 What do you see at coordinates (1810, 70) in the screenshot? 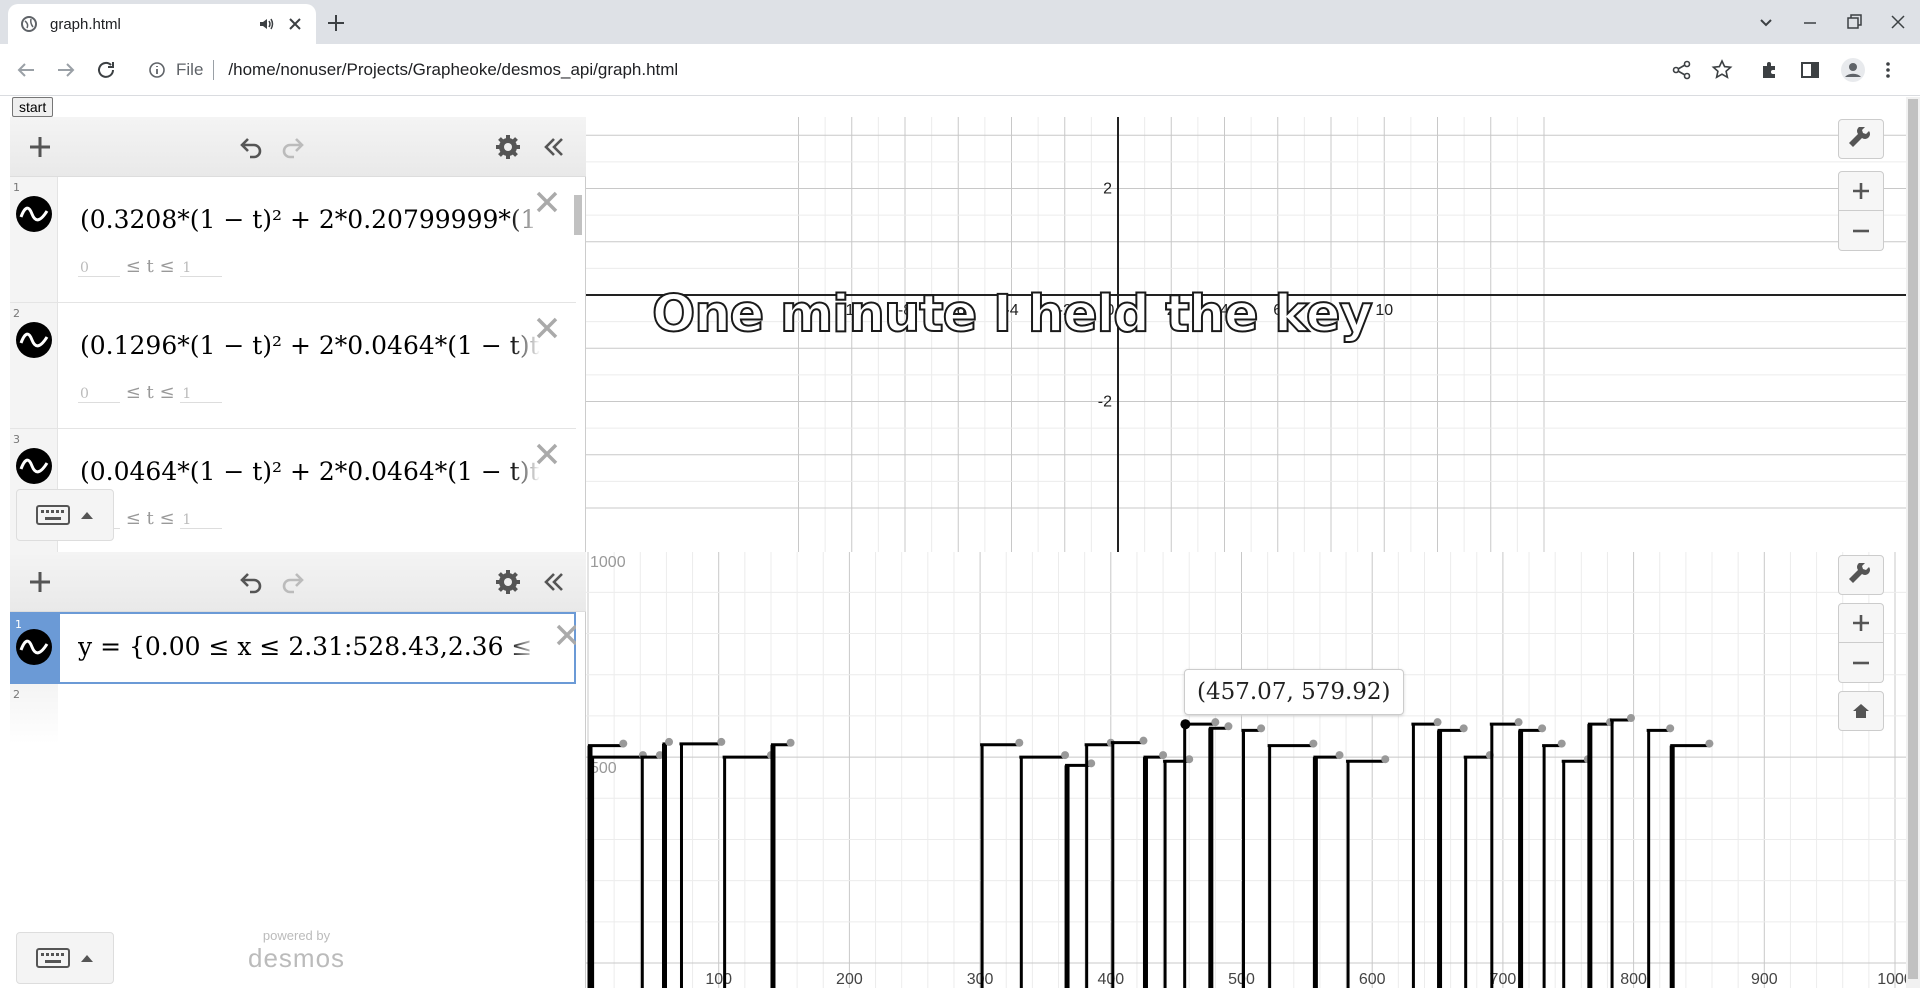
I see `side-panel-icon` at bounding box center [1810, 70].